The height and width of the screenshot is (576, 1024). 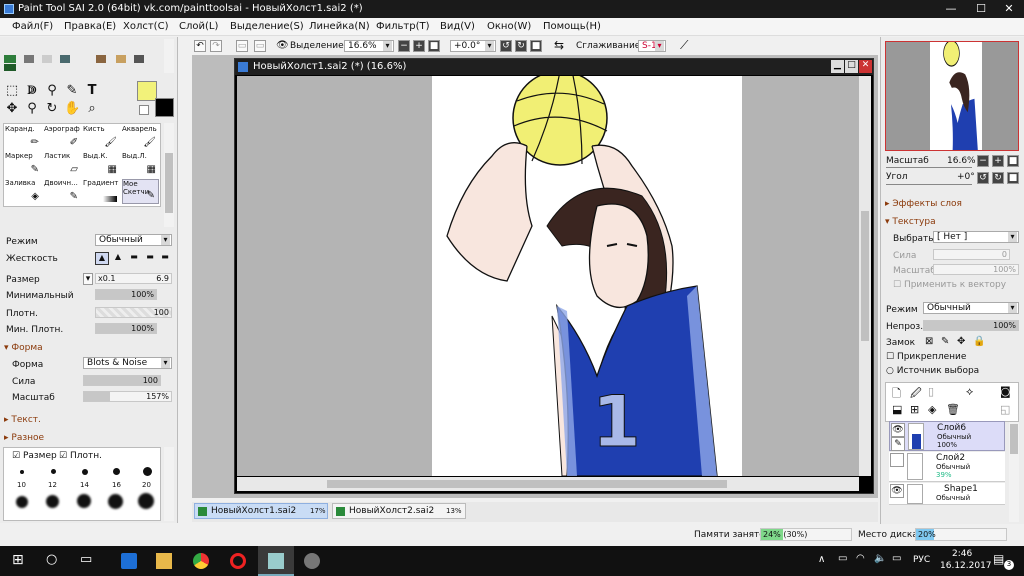 I want to click on min-size-slider: 100%, so click(x=126, y=294).